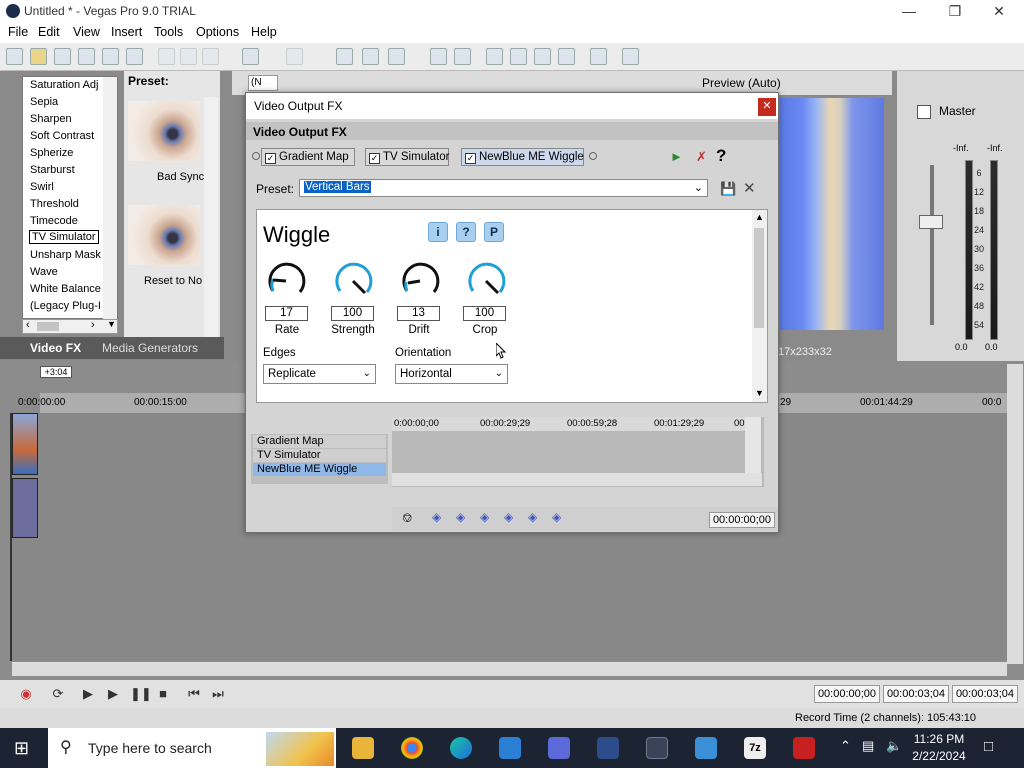 This screenshot has width=1024, height=768. Describe the element at coordinates (65, 289) in the screenshot. I see `fx-item: White Balance` at that location.